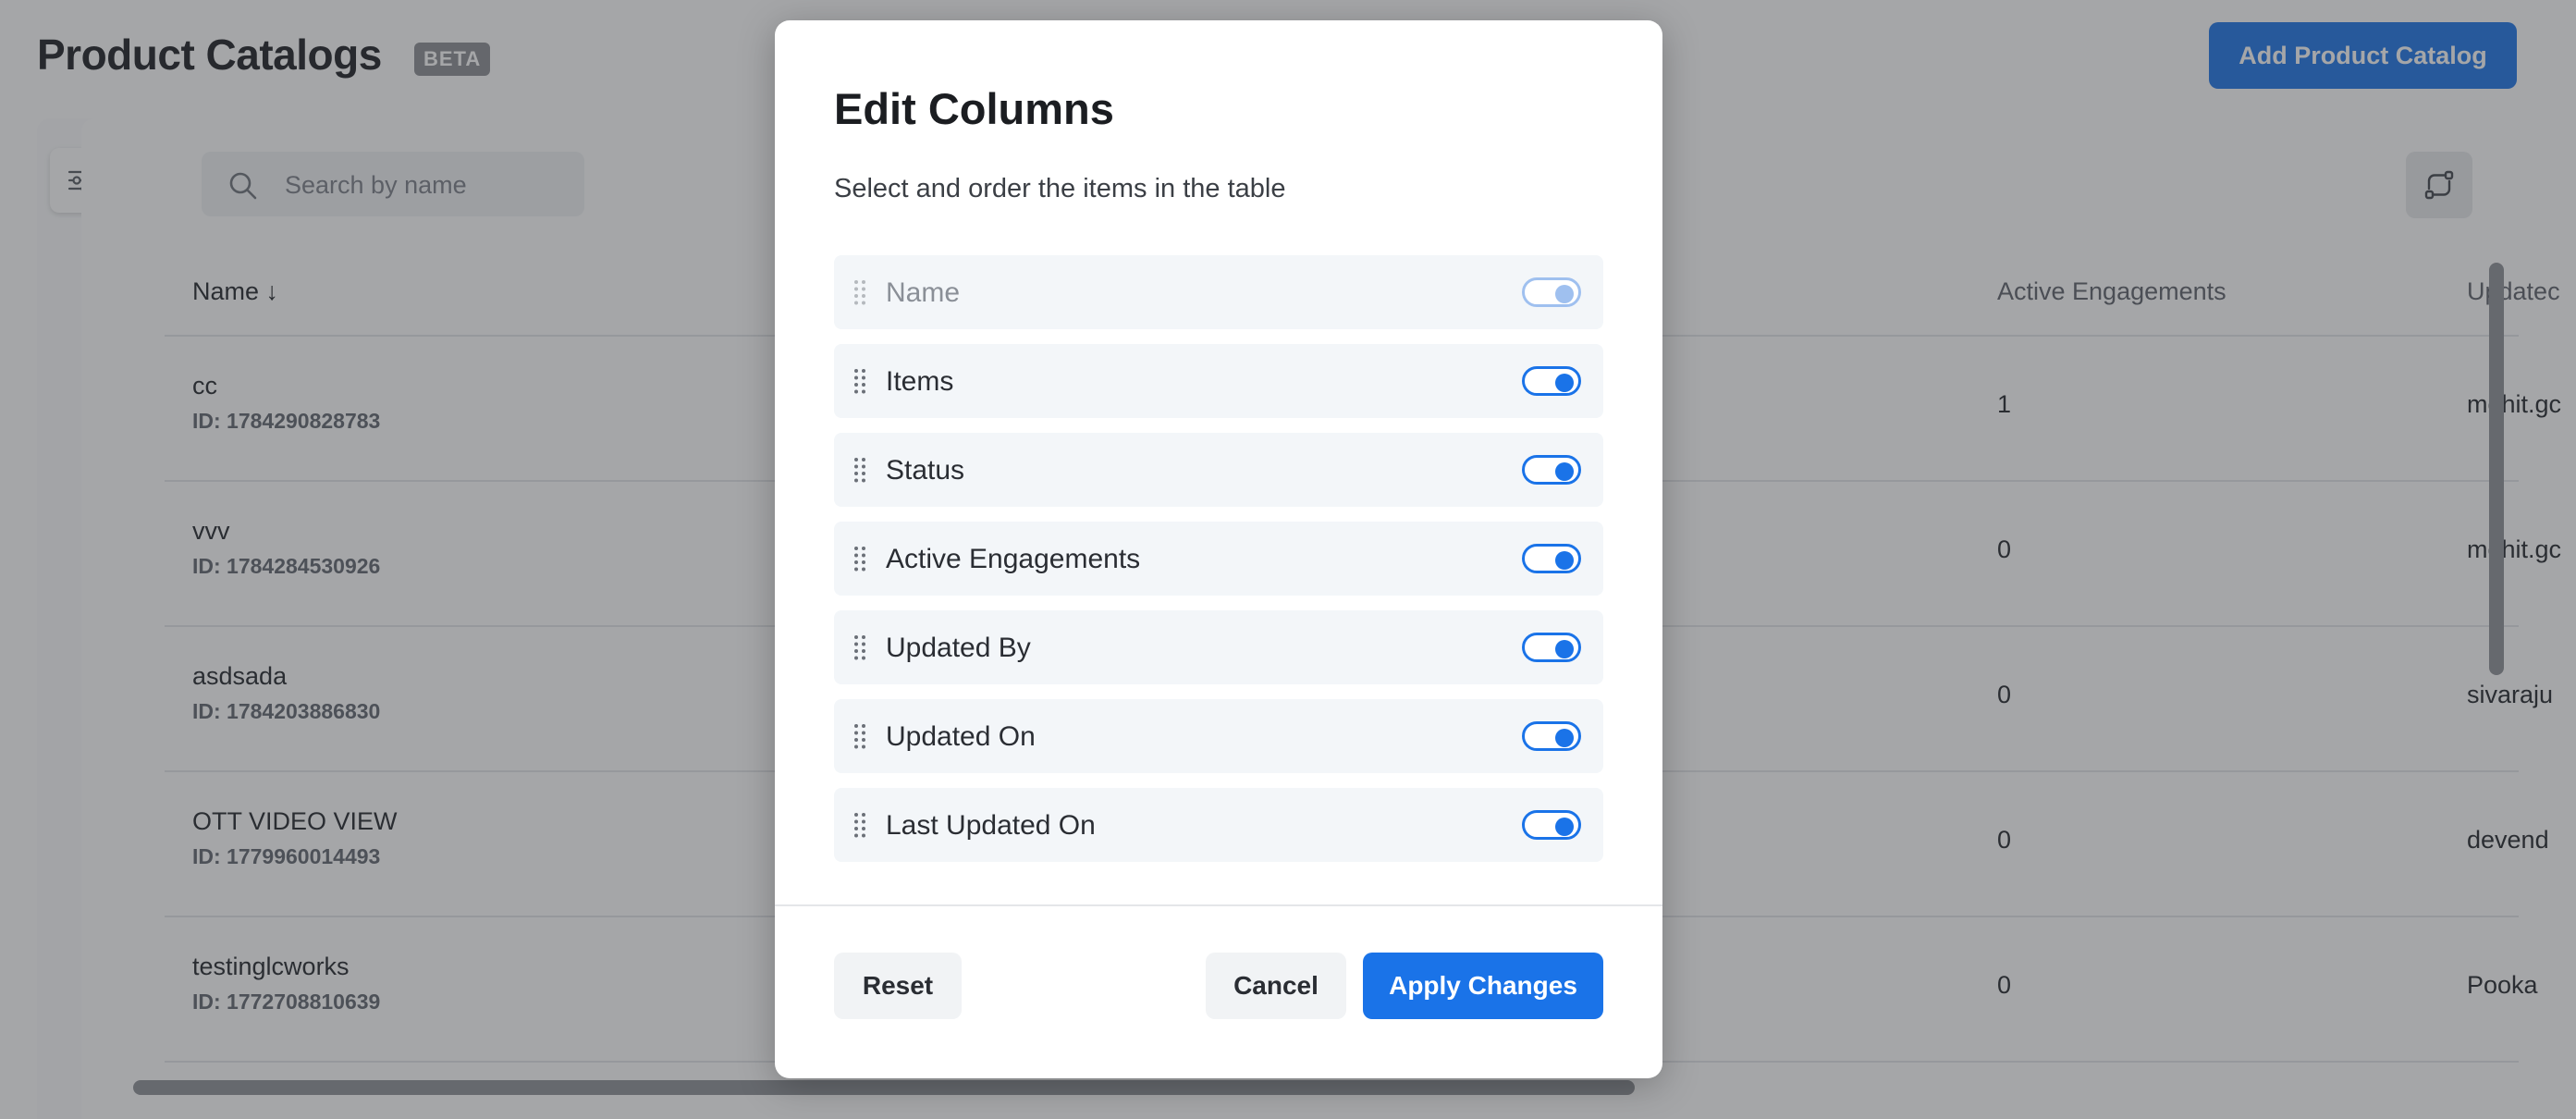 This screenshot has width=2576, height=1119. What do you see at coordinates (1551, 381) in the screenshot?
I see `column-toggle-items` at bounding box center [1551, 381].